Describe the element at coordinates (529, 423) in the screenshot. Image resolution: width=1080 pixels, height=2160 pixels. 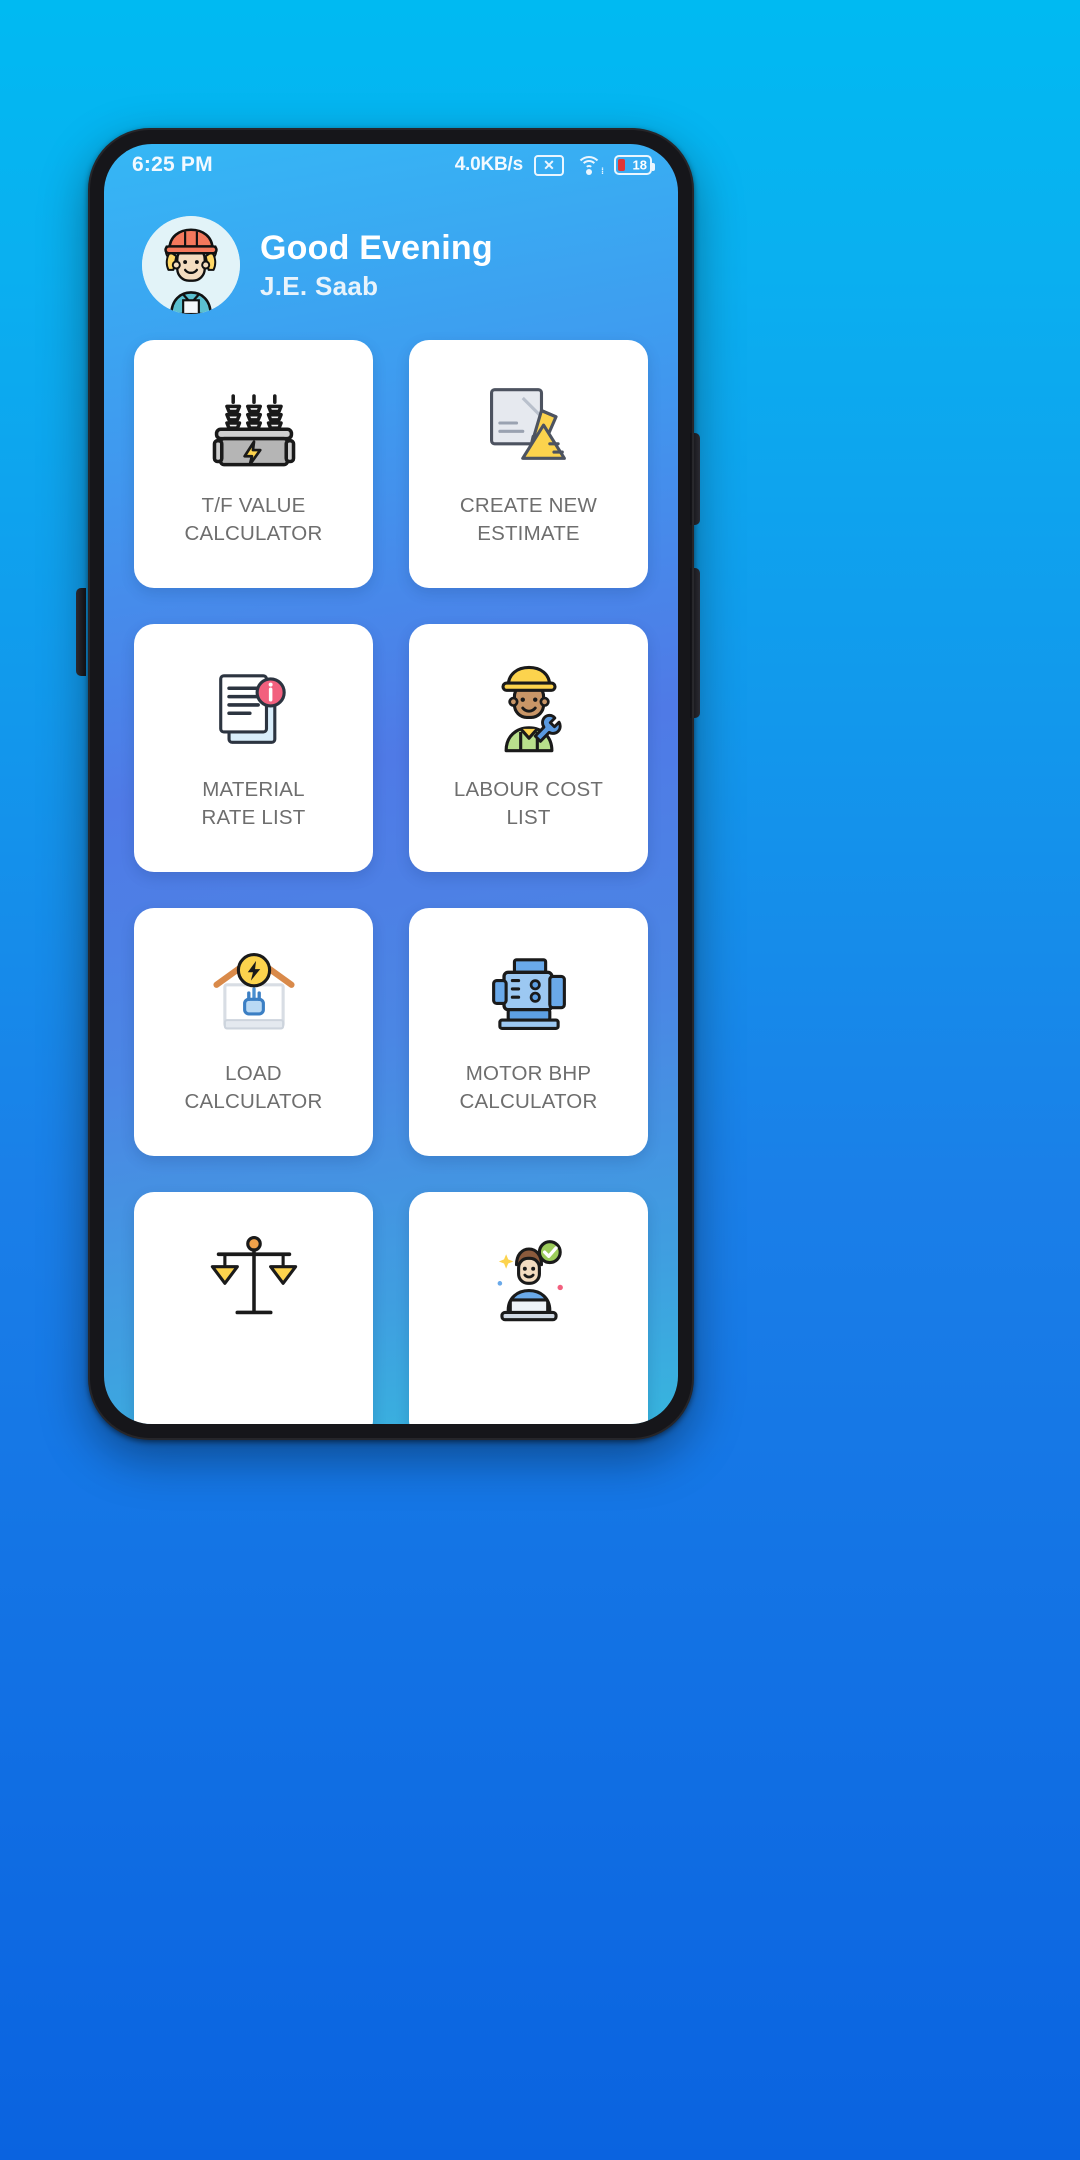
I see `blueprint-pencil-icon` at that location.